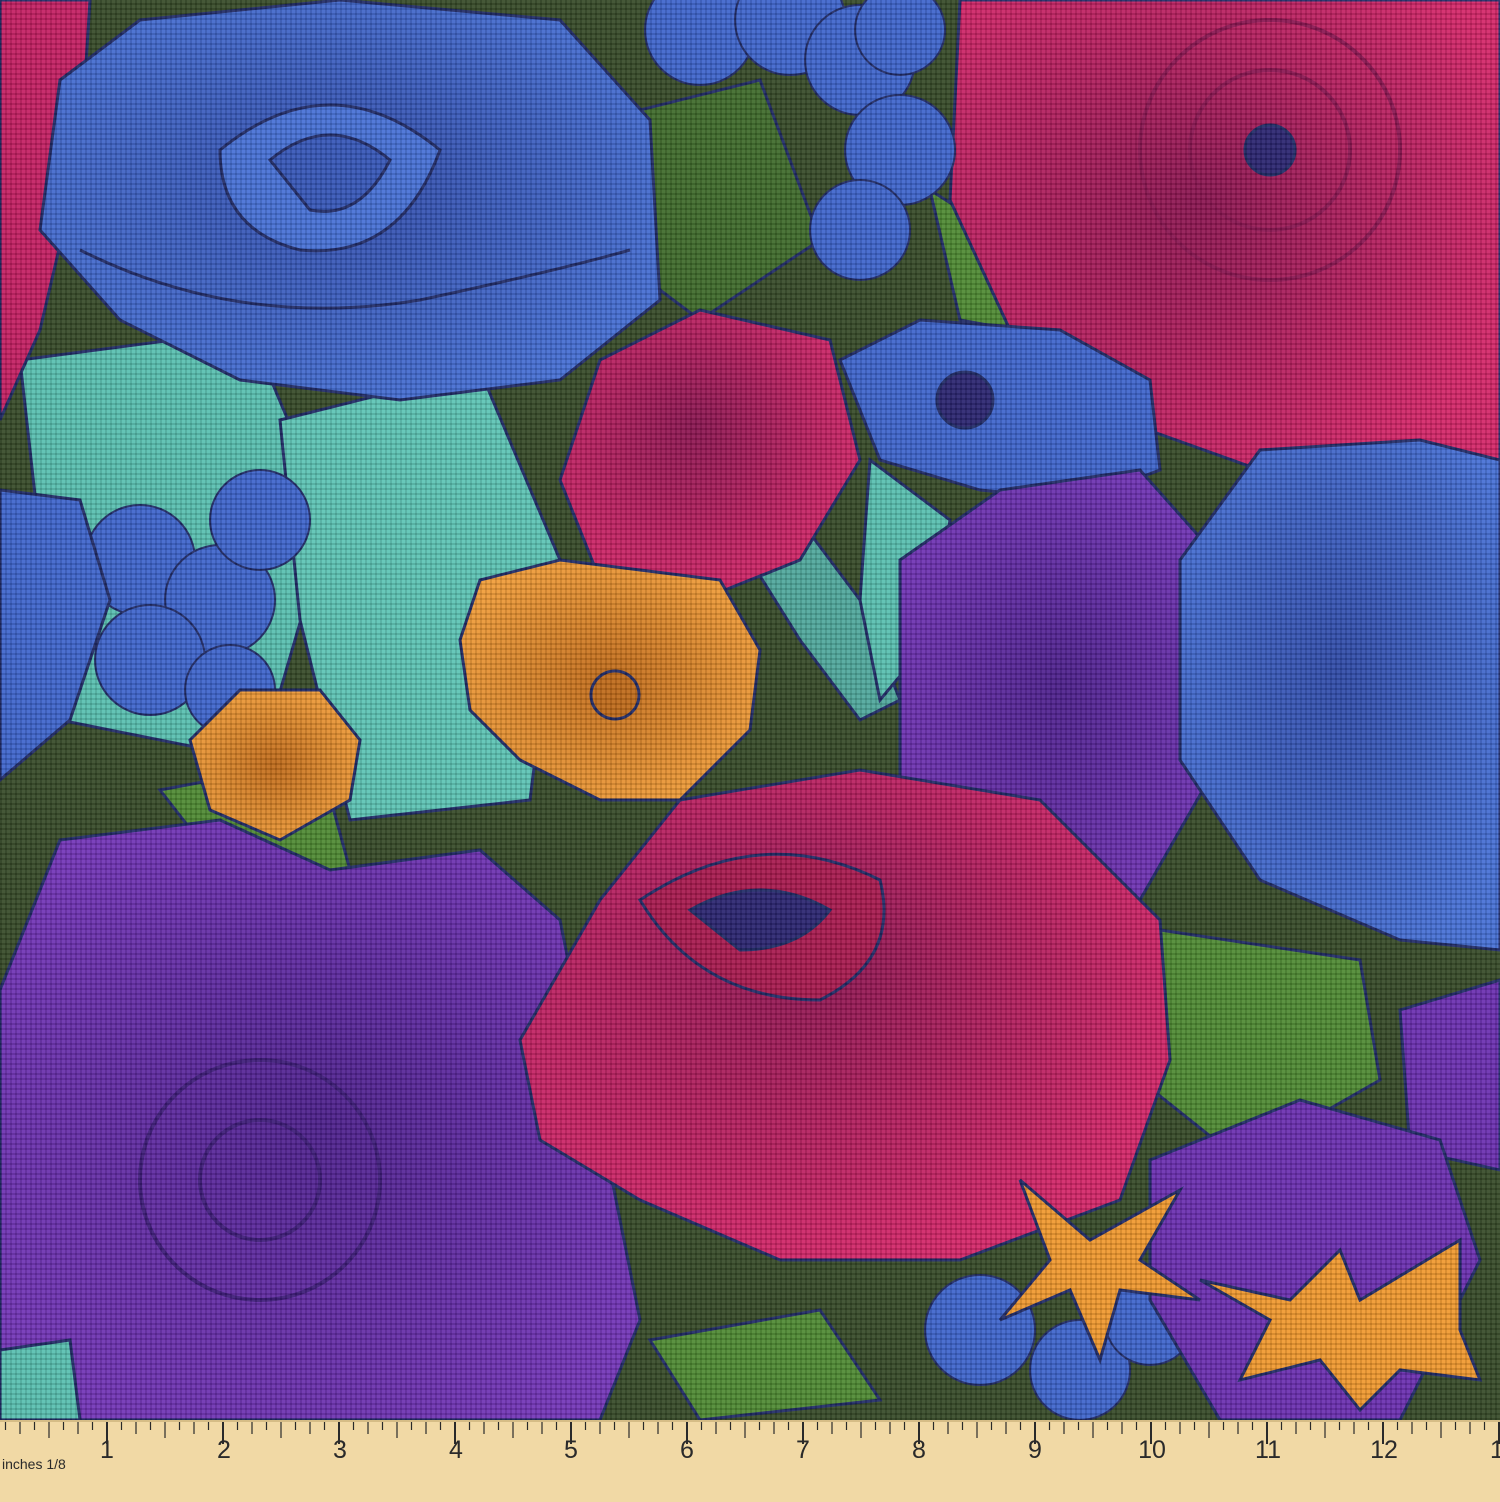 This screenshot has width=1500, height=1502. Describe the element at coordinates (107, 1450) in the screenshot. I see `ruler-number-1: 1` at that location.